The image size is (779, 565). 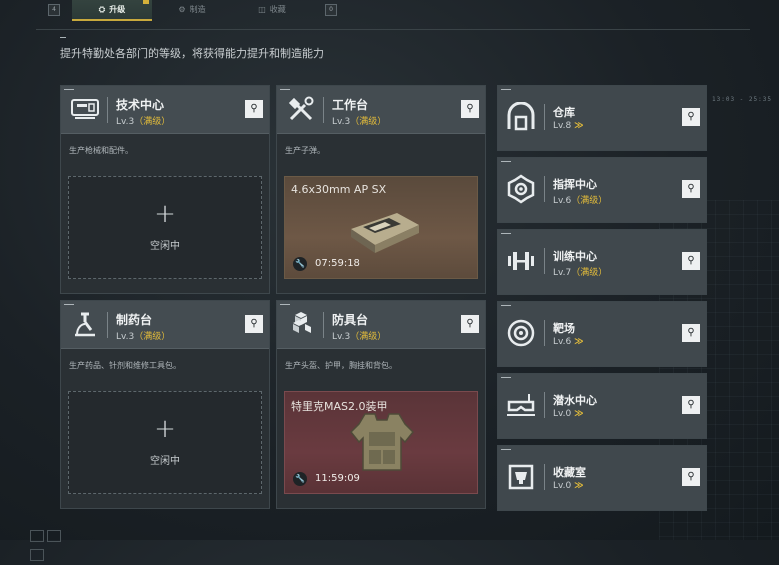 I want to click on bottom-decor, so click(x=54, y=544).